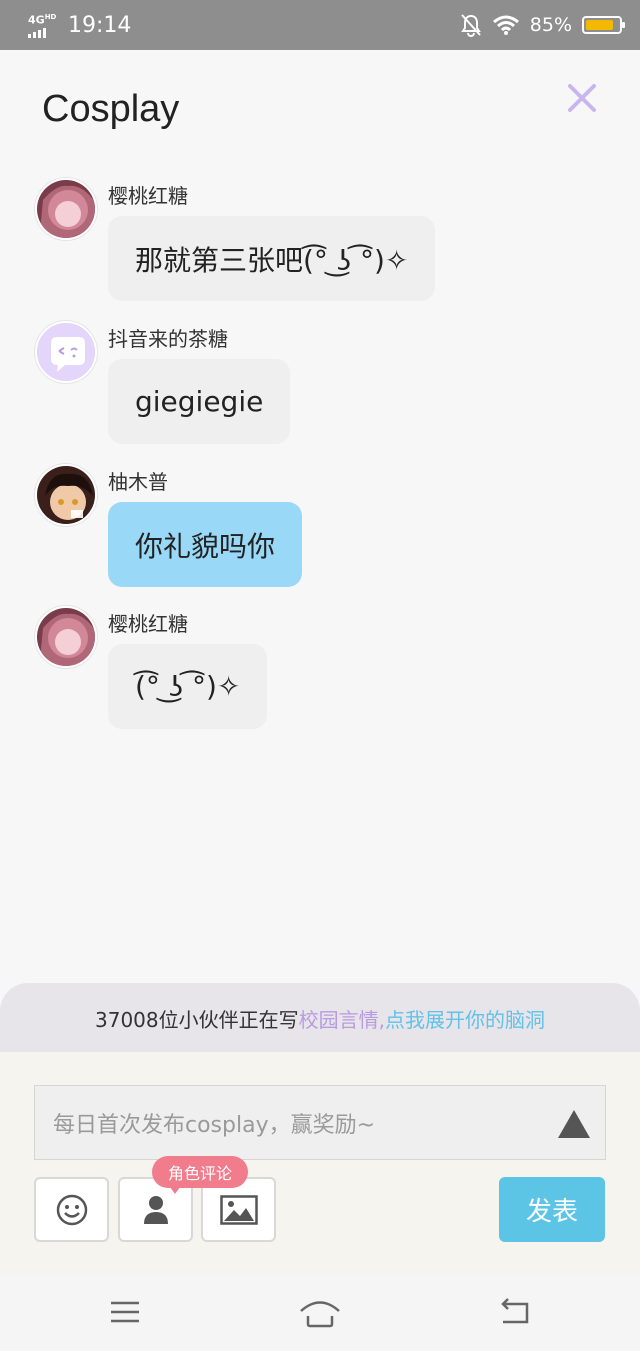 The height and width of the screenshot is (1351, 640). I want to click on home-icon, so click(320, 1312).